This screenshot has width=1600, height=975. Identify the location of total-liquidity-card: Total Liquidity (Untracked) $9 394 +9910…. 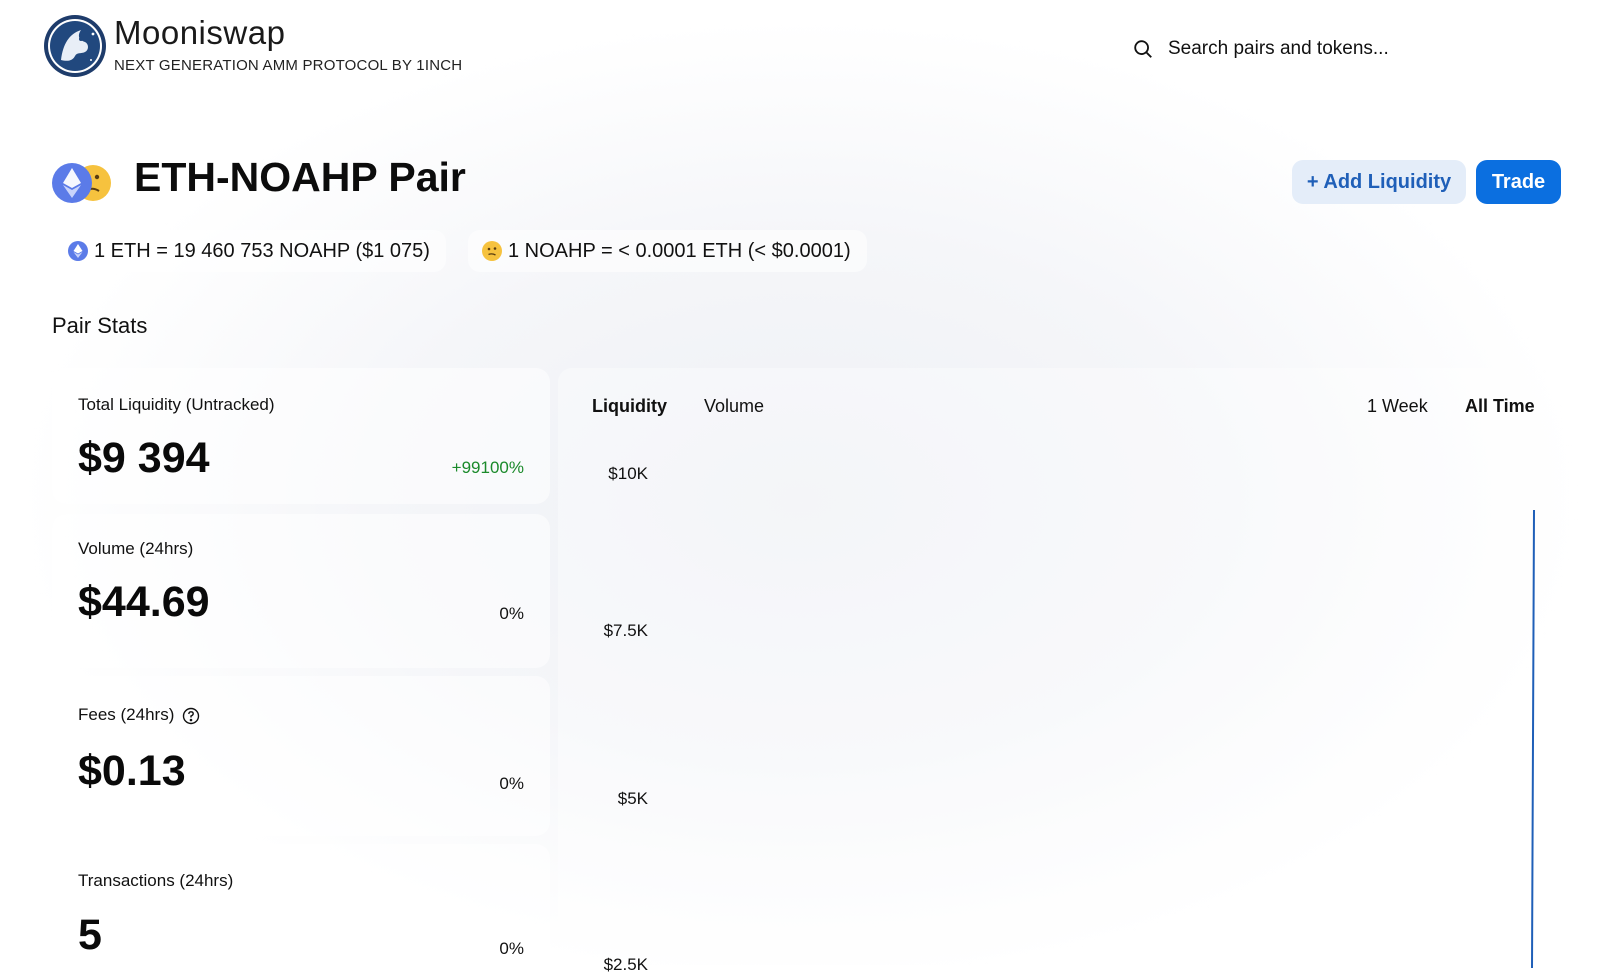
(301, 436).